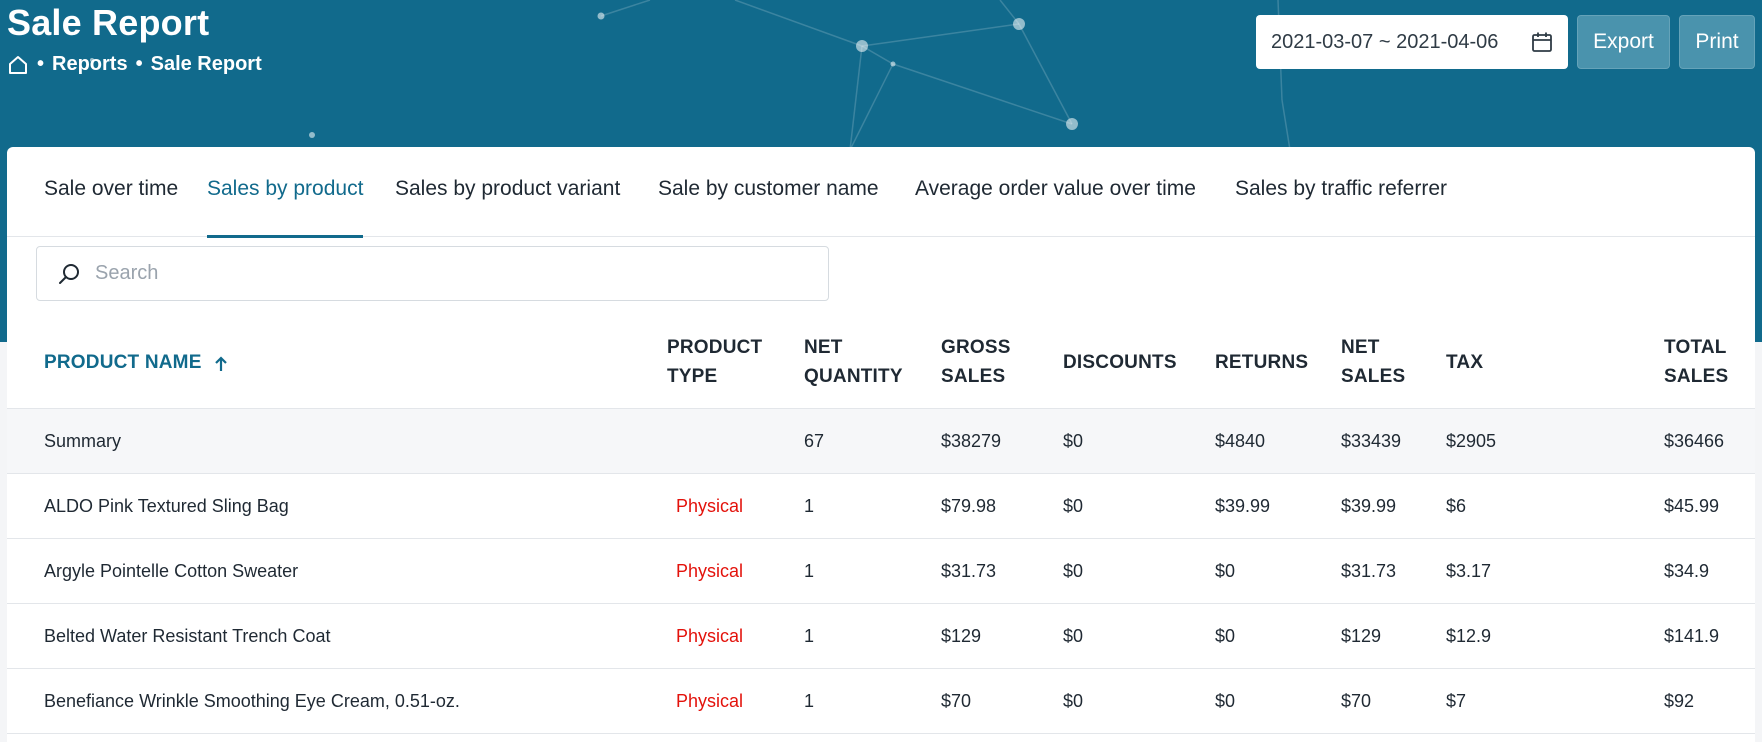 This screenshot has height=742, width=1762. I want to click on column-header-net-sales: NET SALES, so click(1373, 362).